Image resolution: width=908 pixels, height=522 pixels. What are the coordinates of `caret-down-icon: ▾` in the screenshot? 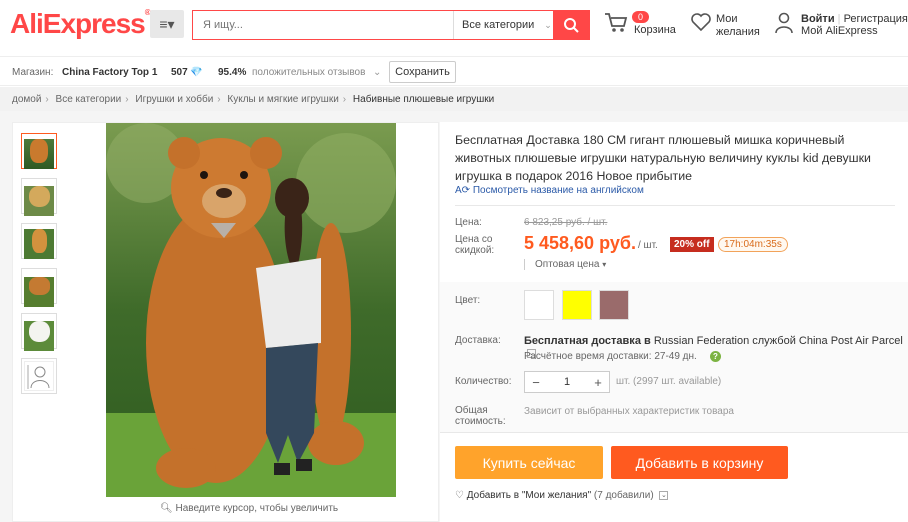 It's located at (604, 264).